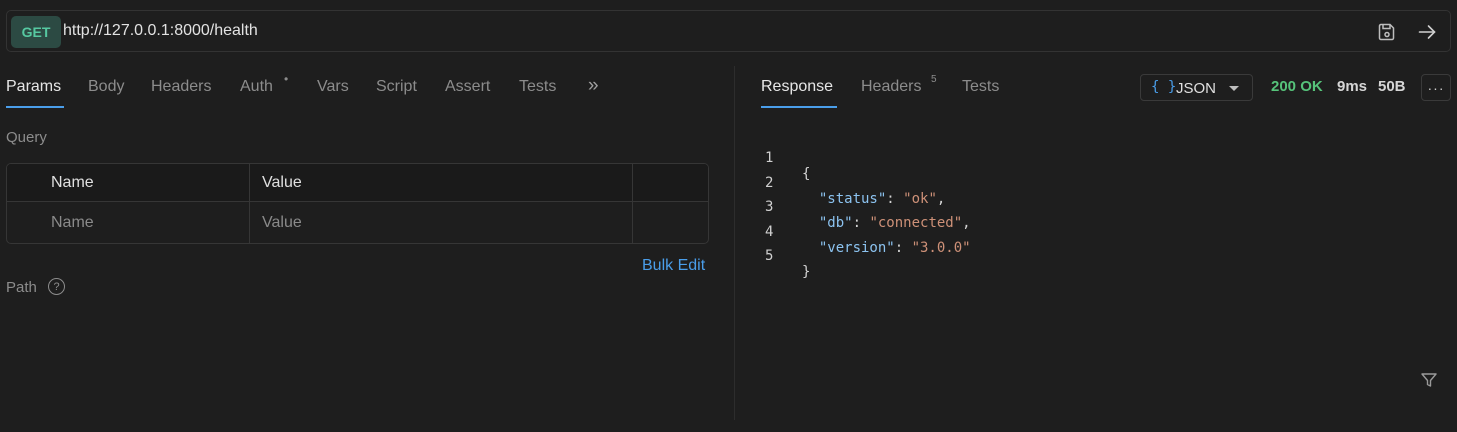  Describe the element at coordinates (333, 87) in the screenshot. I see `tab-vars: Vars` at that location.